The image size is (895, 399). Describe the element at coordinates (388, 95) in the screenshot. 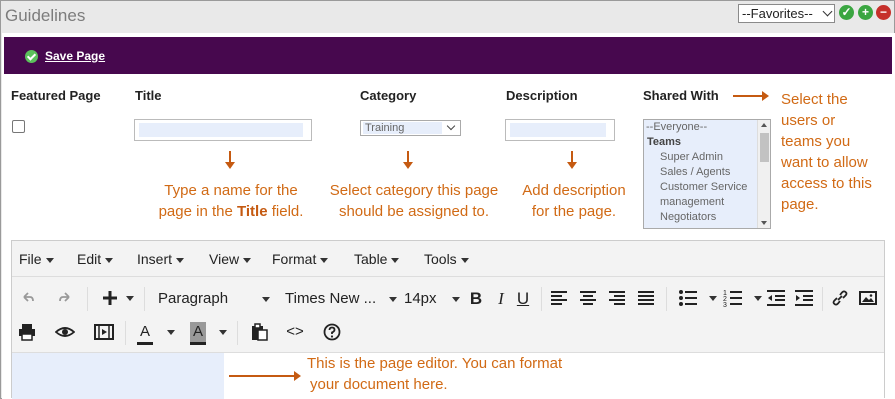

I see `category-header: Category` at that location.